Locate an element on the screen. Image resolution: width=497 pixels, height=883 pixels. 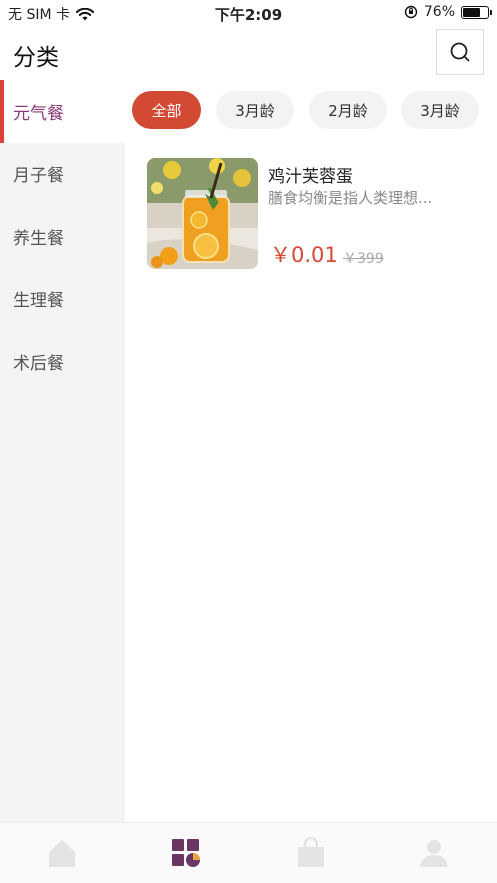
home-icon is located at coordinates (62, 853).